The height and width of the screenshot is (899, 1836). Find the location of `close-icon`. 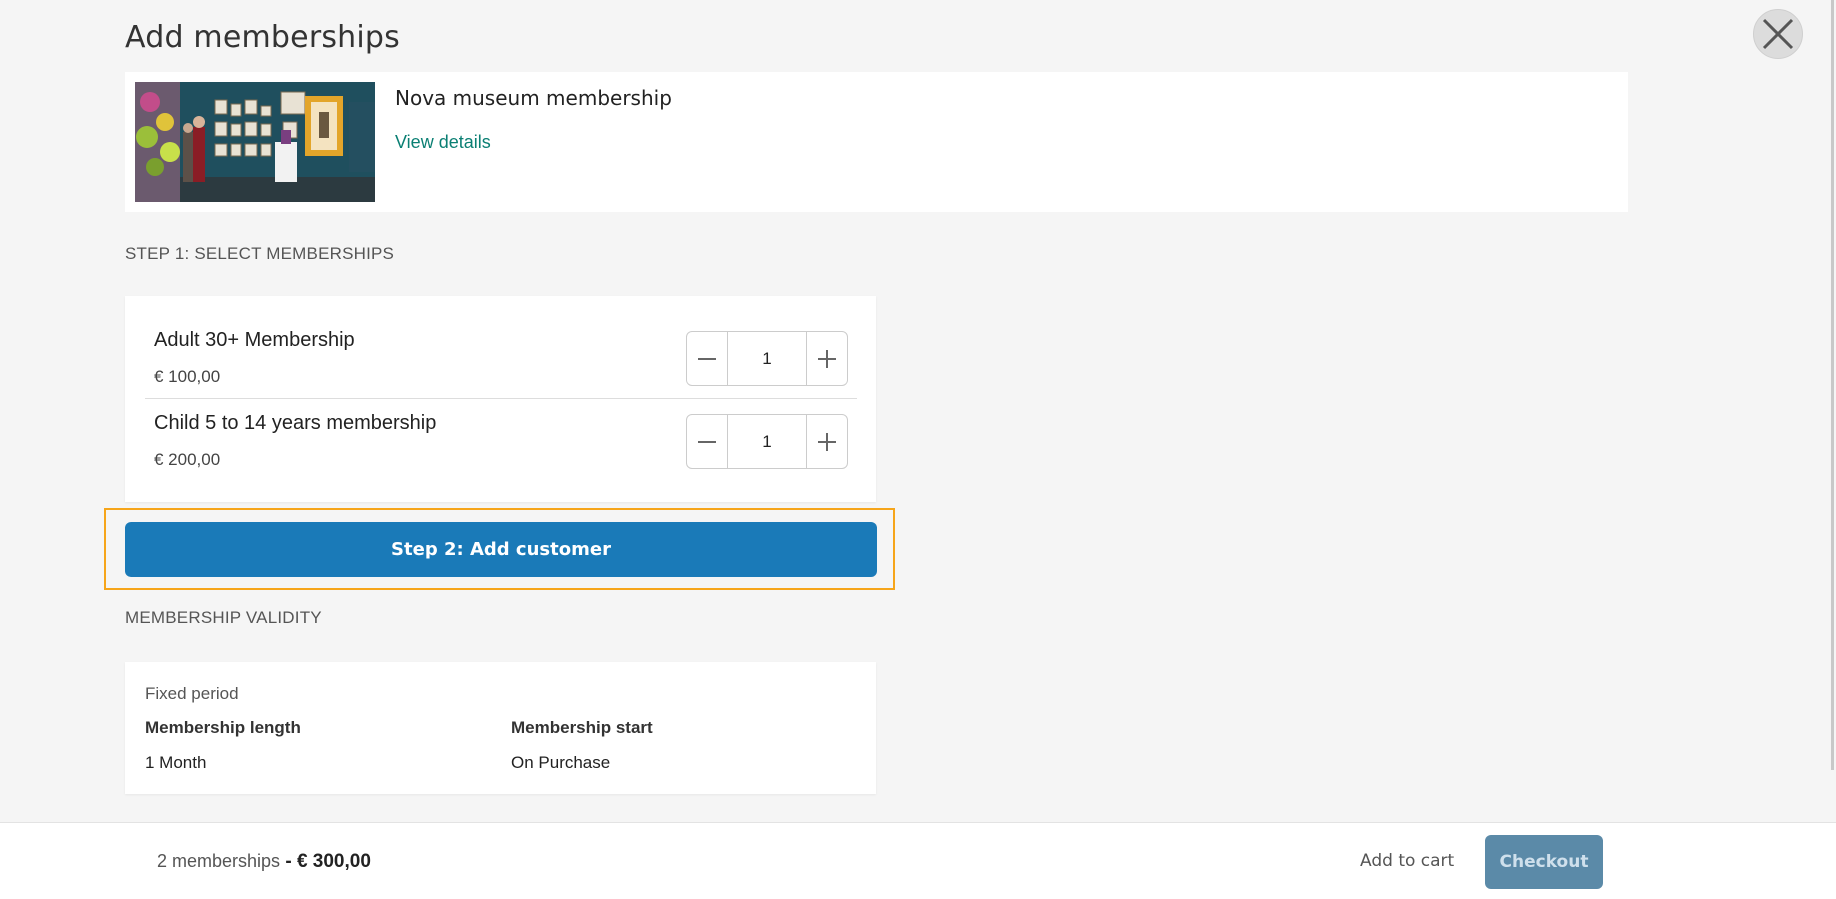

close-icon is located at coordinates (1778, 34).